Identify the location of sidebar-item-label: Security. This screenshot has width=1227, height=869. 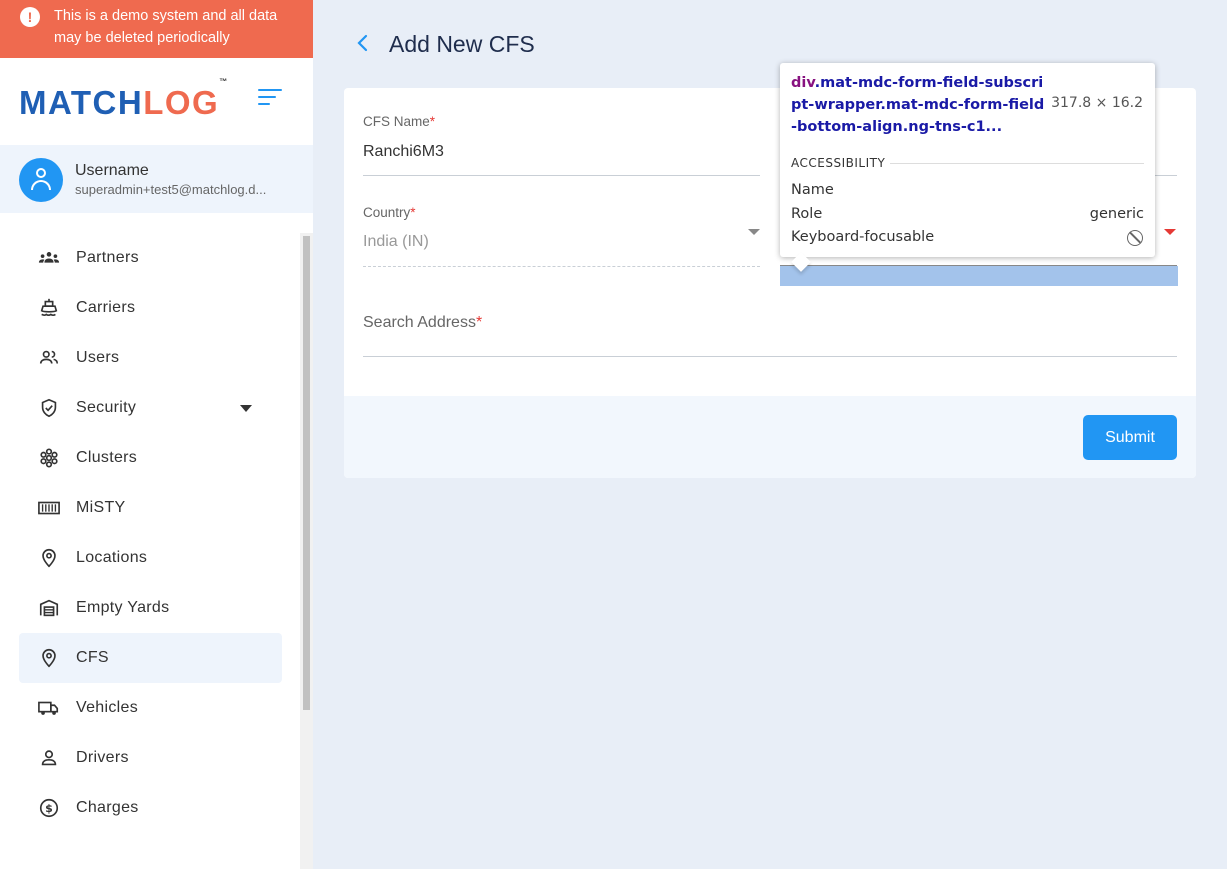
(106, 407).